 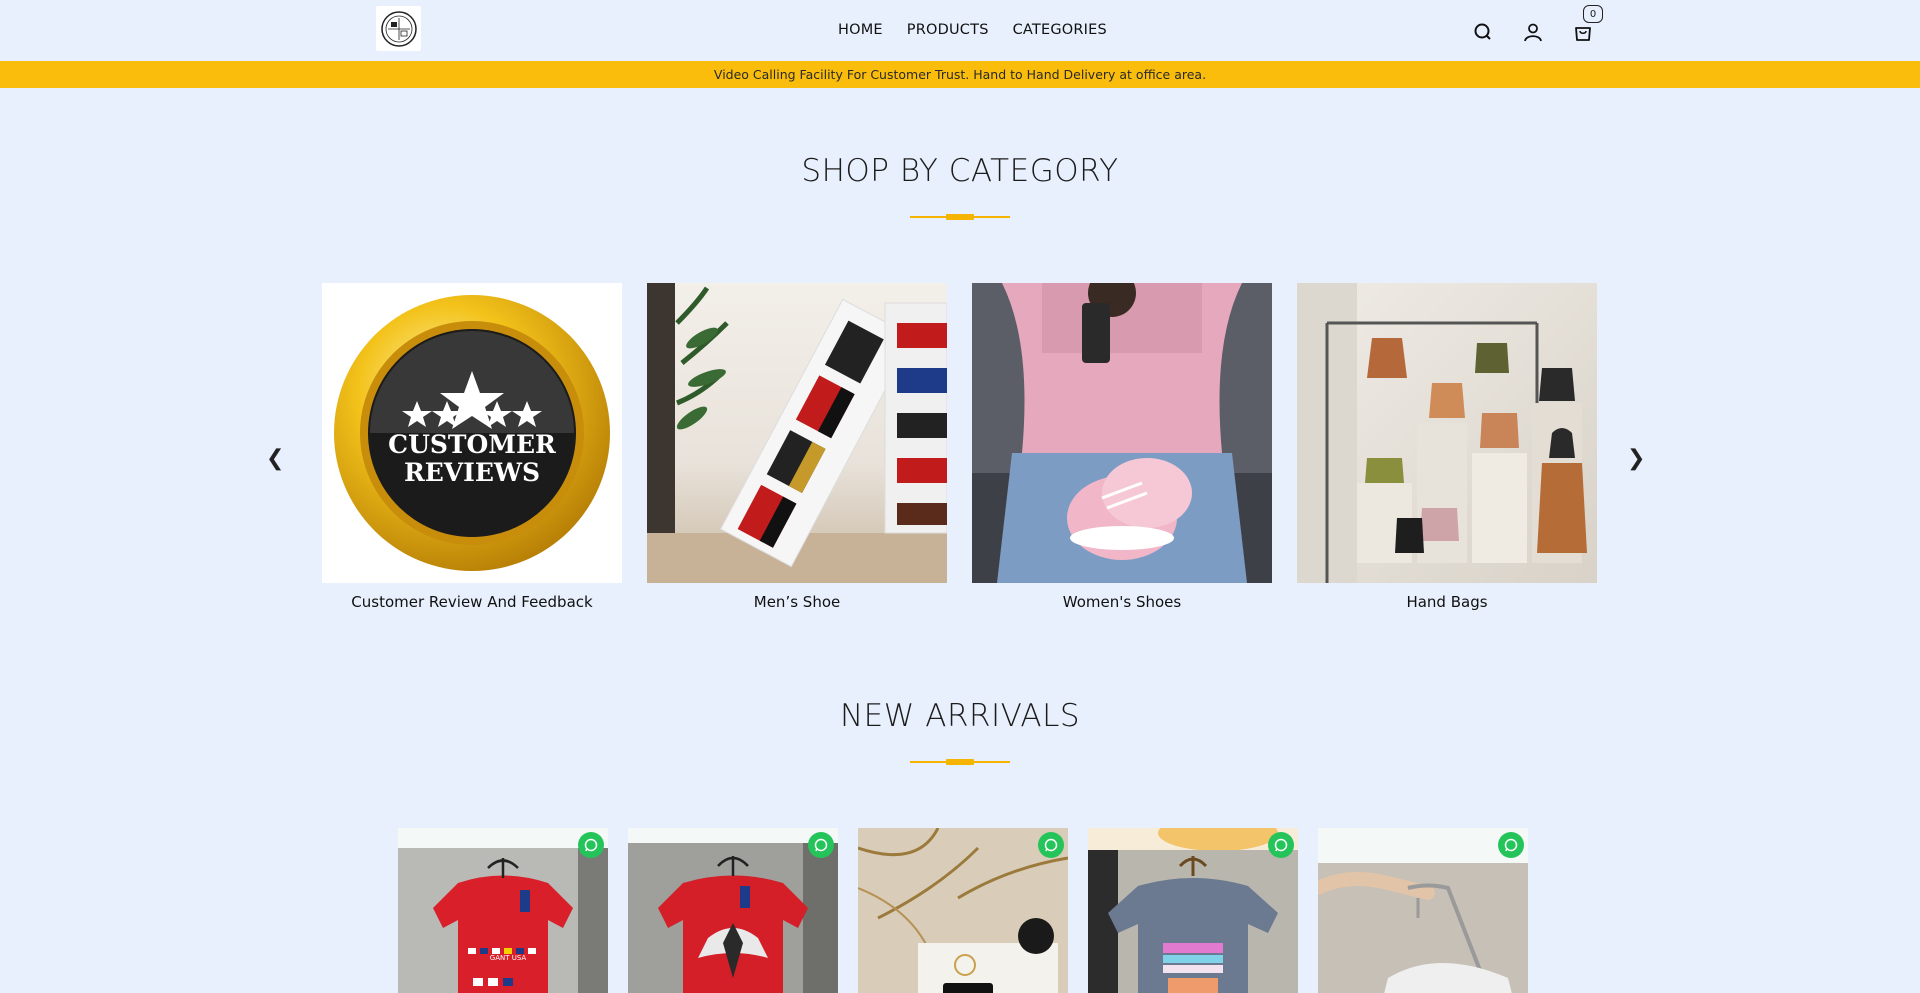 I want to click on site-header: HOME PRODUCTS CATEGORIES 0, so click(x=960, y=30).